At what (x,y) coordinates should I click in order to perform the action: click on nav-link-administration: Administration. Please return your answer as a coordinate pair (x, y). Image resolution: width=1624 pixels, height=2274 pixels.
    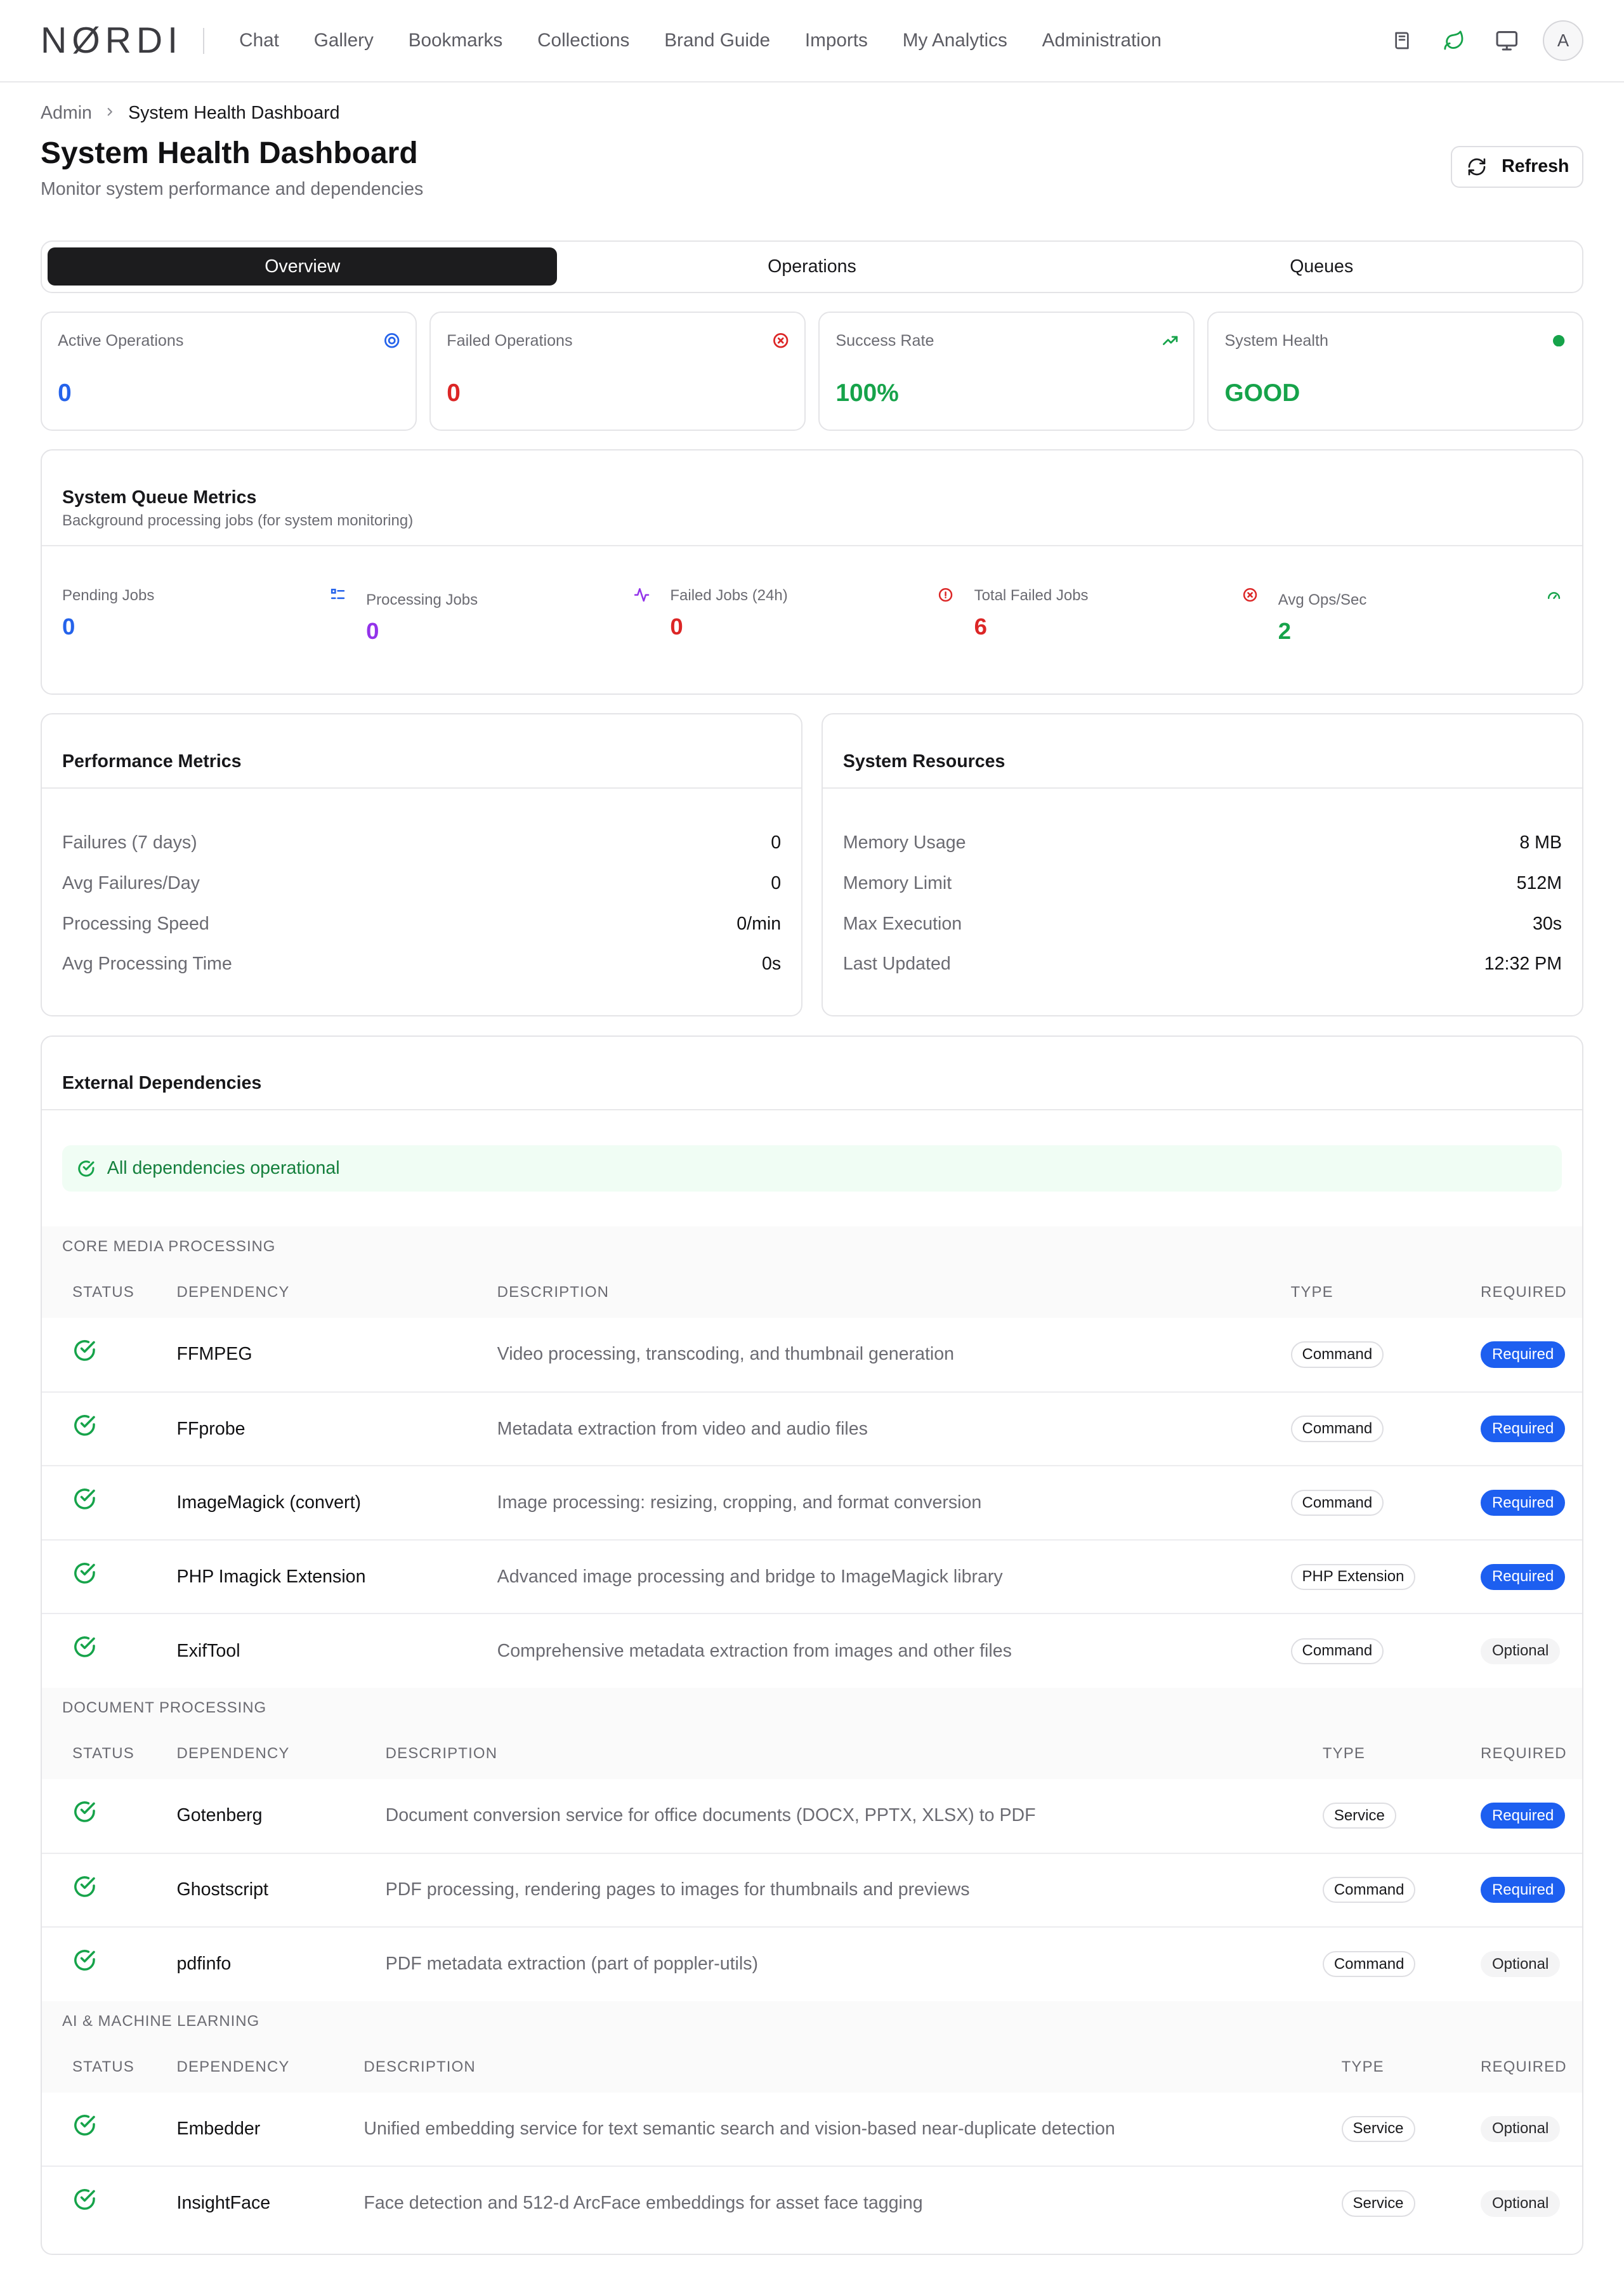
    Looking at the image, I should click on (1102, 40).